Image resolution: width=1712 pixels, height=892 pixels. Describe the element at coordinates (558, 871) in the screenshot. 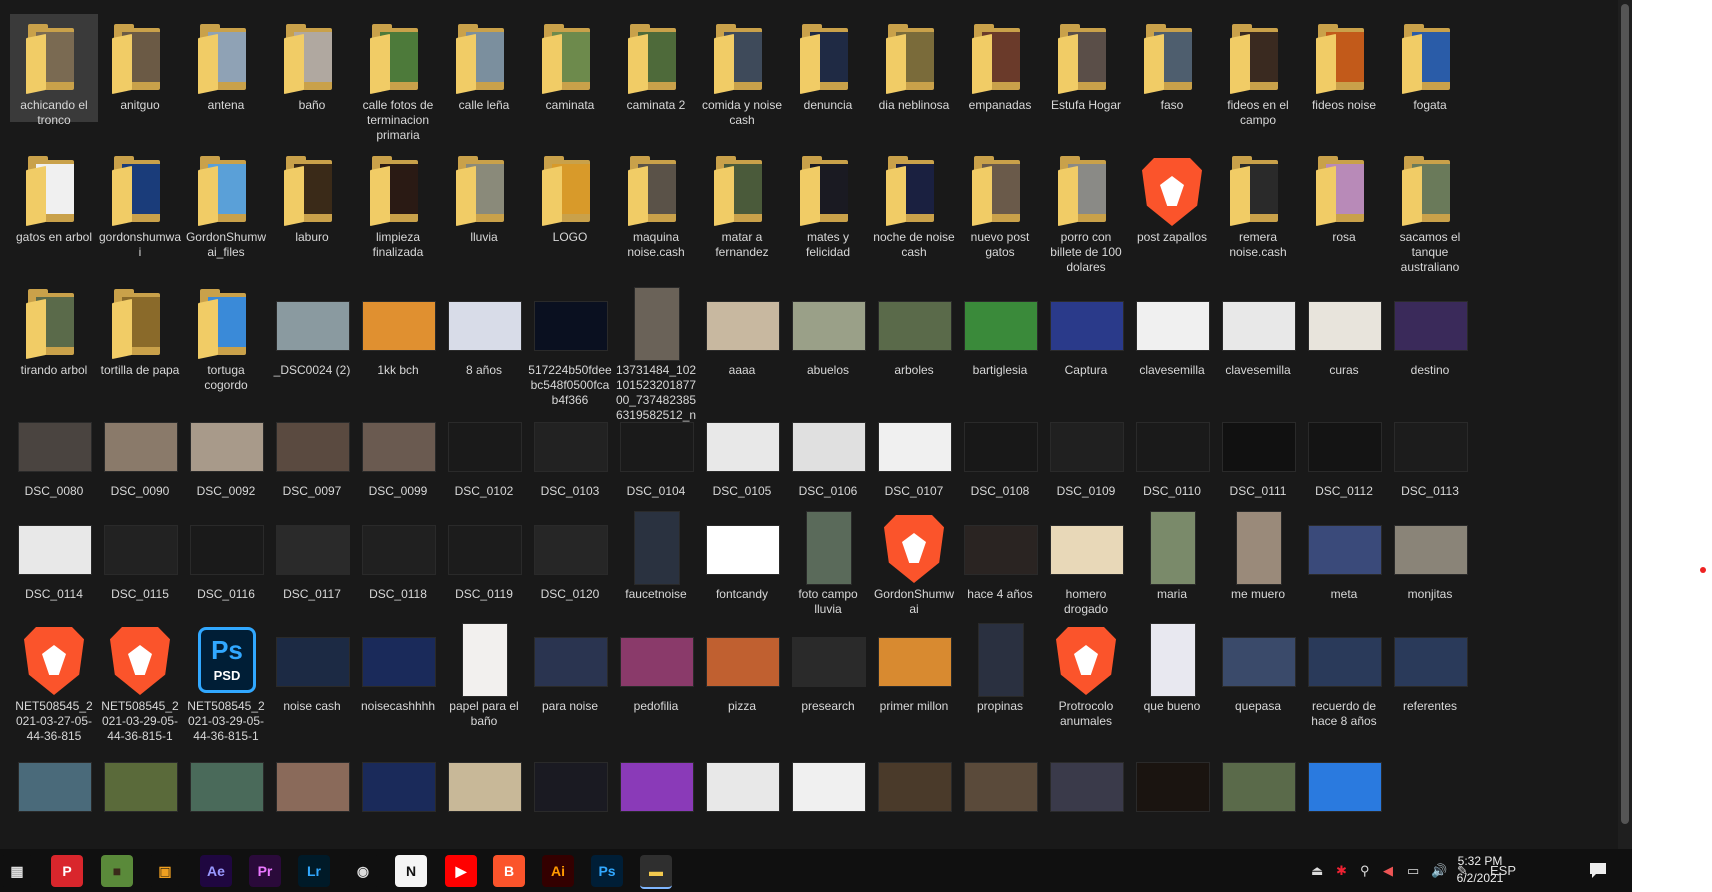

I see `illustrator-icon: Ai` at that location.